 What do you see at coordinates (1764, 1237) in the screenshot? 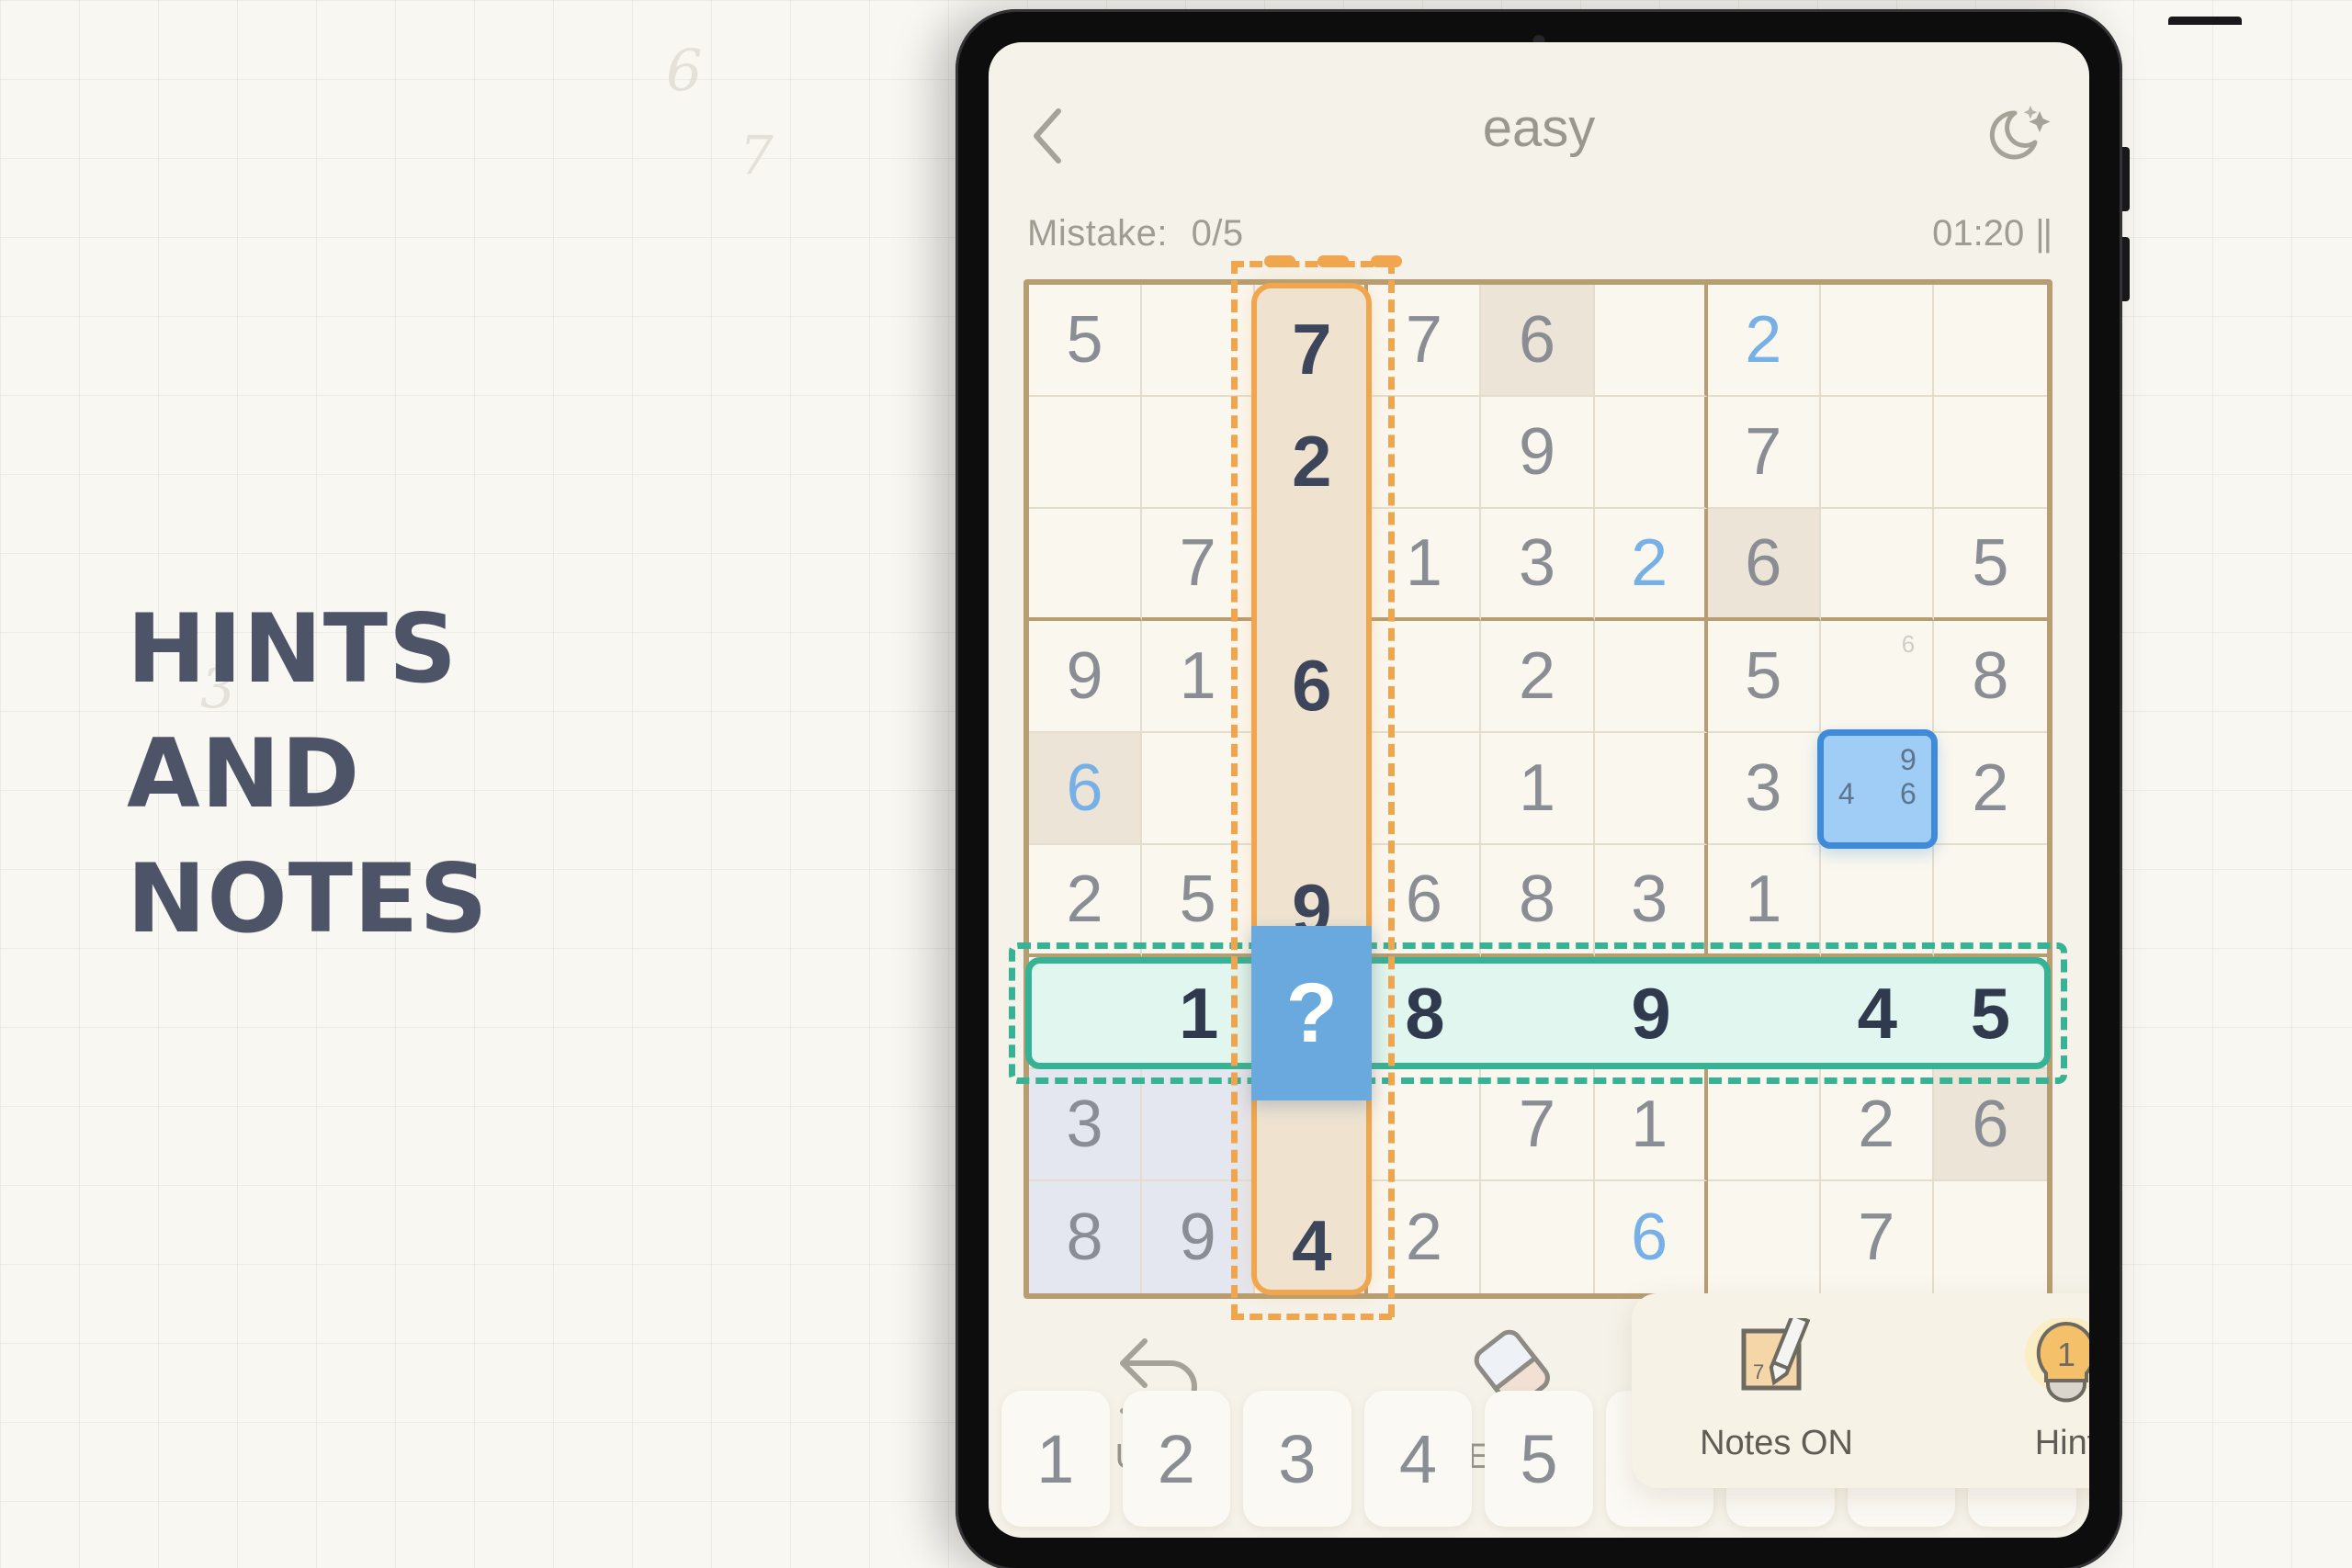
I see `sudoku-cell-r9c7` at bounding box center [1764, 1237].